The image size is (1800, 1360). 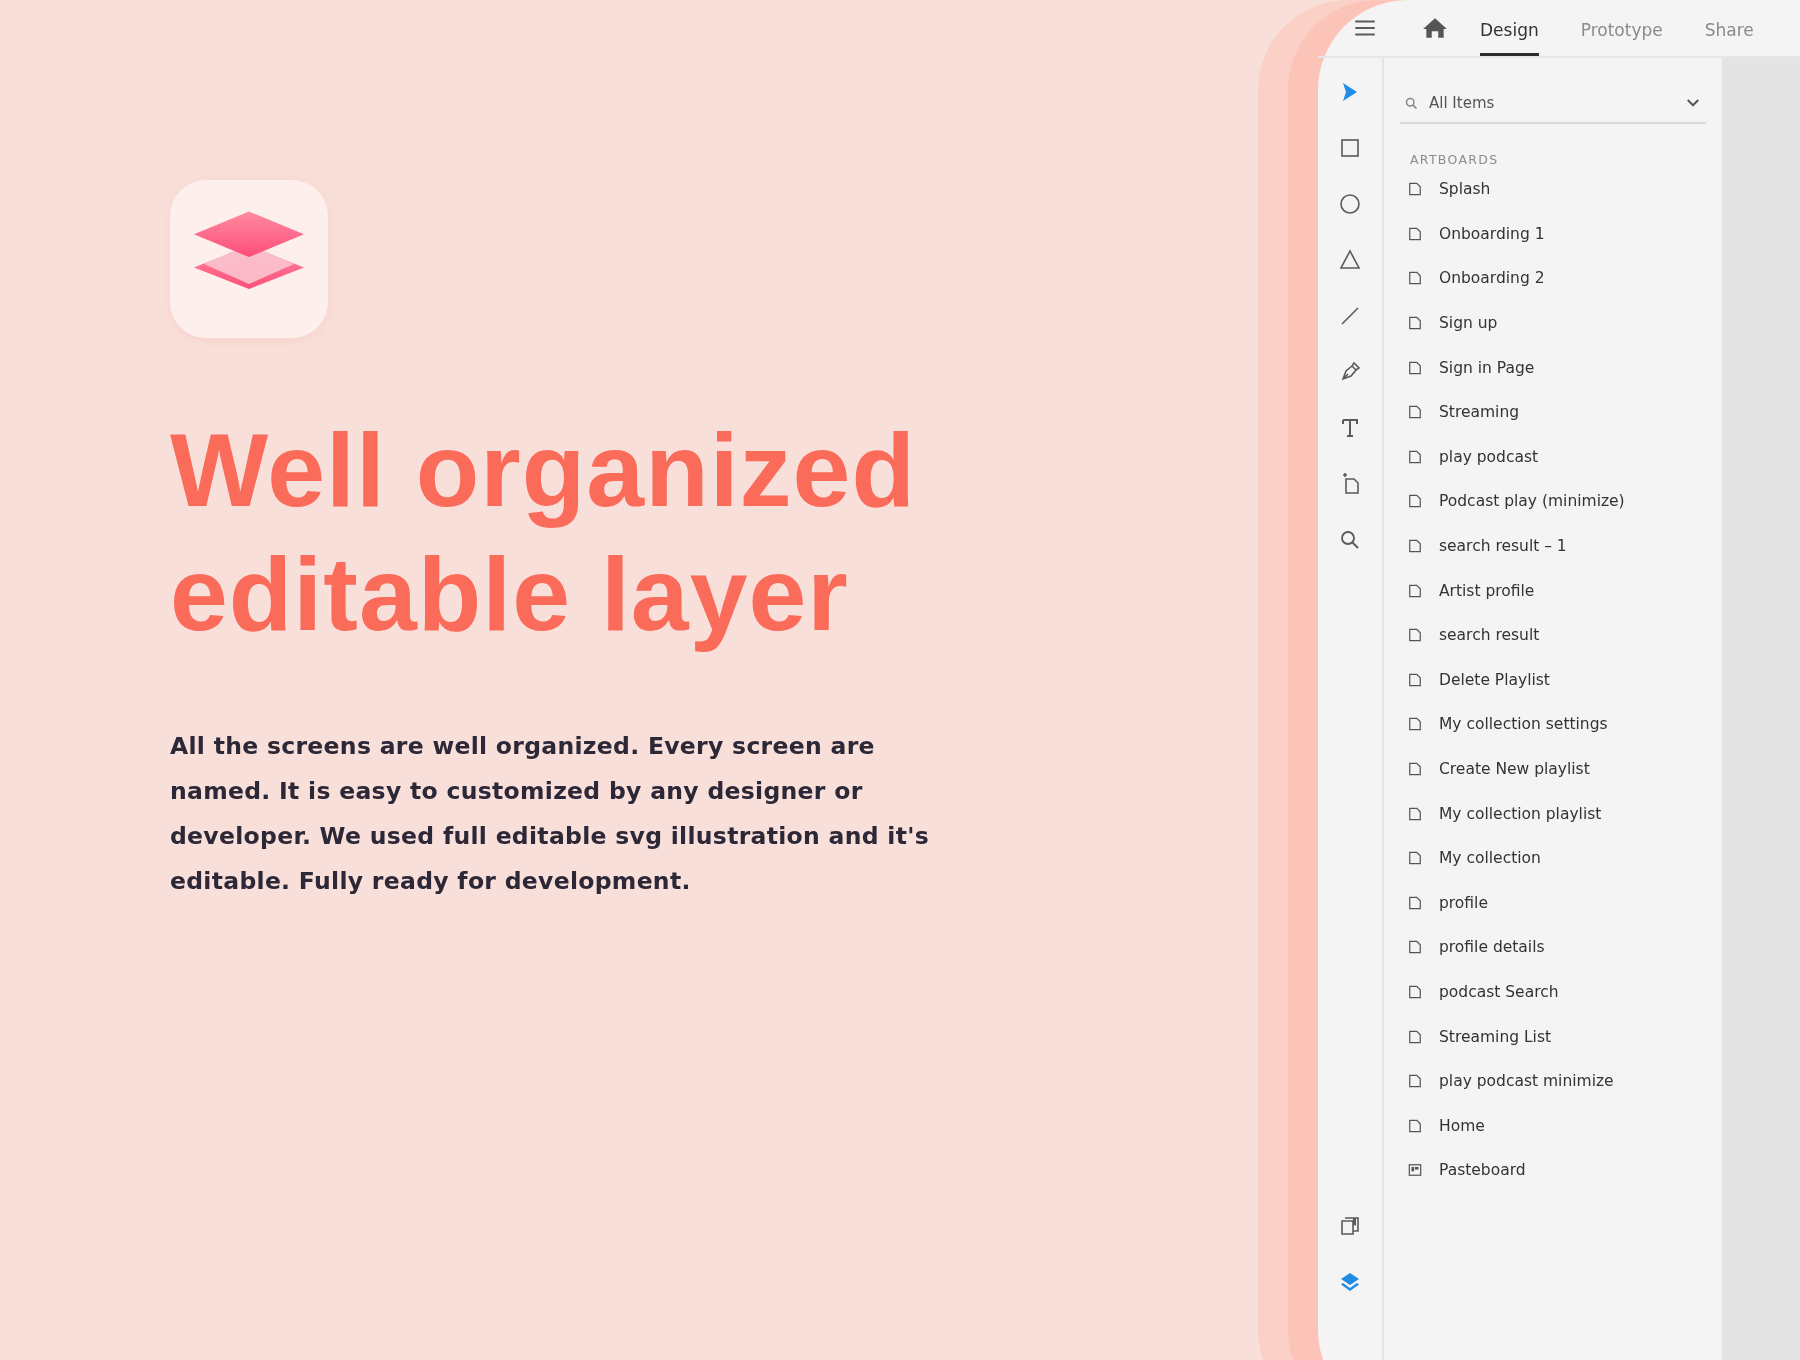 What do you see at coordinates (1520, 813) in the screenshot?
I see `artboard-item: My collection playlist` at bounding box center [1520, 813].